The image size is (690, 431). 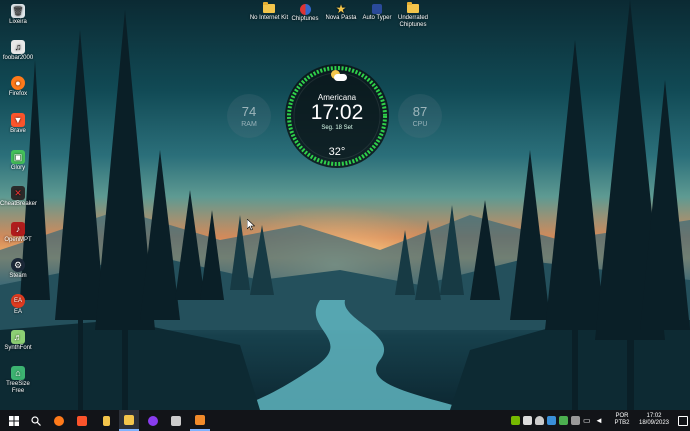 I want to click on clock-date: Seg. 18 Set, so click(x=337, y=128).